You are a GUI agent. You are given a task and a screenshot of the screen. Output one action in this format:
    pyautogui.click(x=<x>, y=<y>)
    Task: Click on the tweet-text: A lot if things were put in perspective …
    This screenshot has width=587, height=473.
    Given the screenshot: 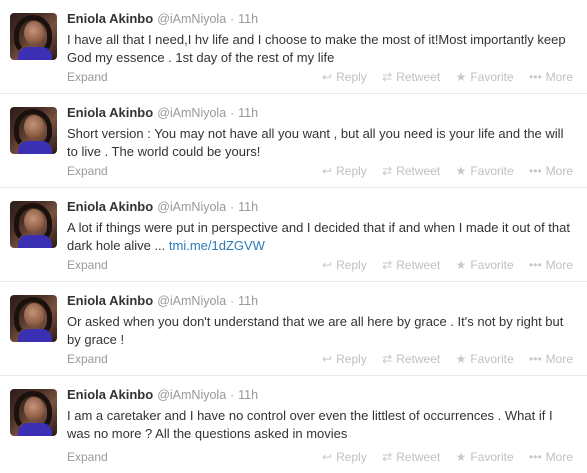 What is the action you would take?
    pyautogui.click(x=322, y=237)
    